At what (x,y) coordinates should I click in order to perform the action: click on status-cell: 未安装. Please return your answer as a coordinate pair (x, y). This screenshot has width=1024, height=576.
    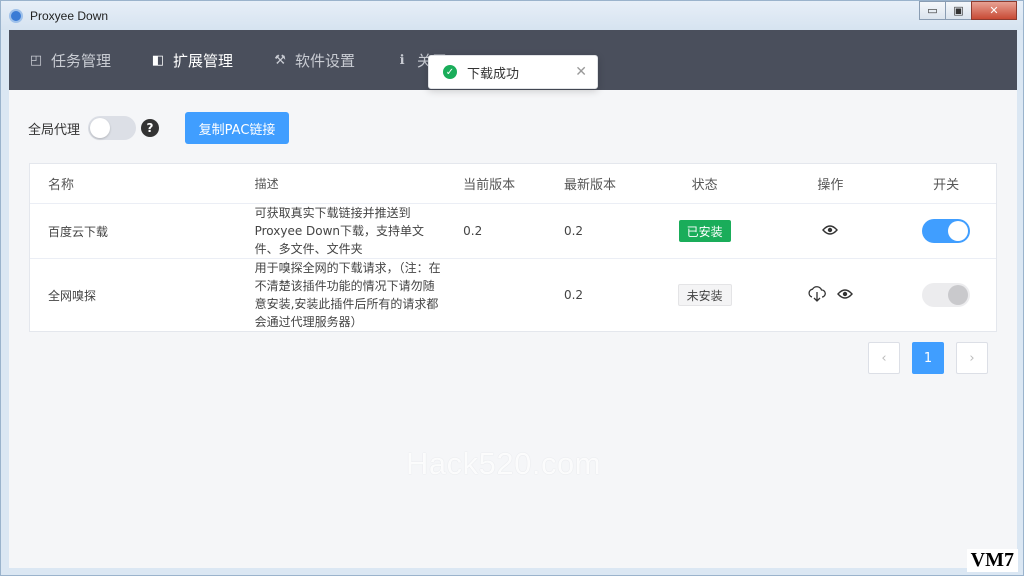
    Looking at the image, I should click on (705, 295).